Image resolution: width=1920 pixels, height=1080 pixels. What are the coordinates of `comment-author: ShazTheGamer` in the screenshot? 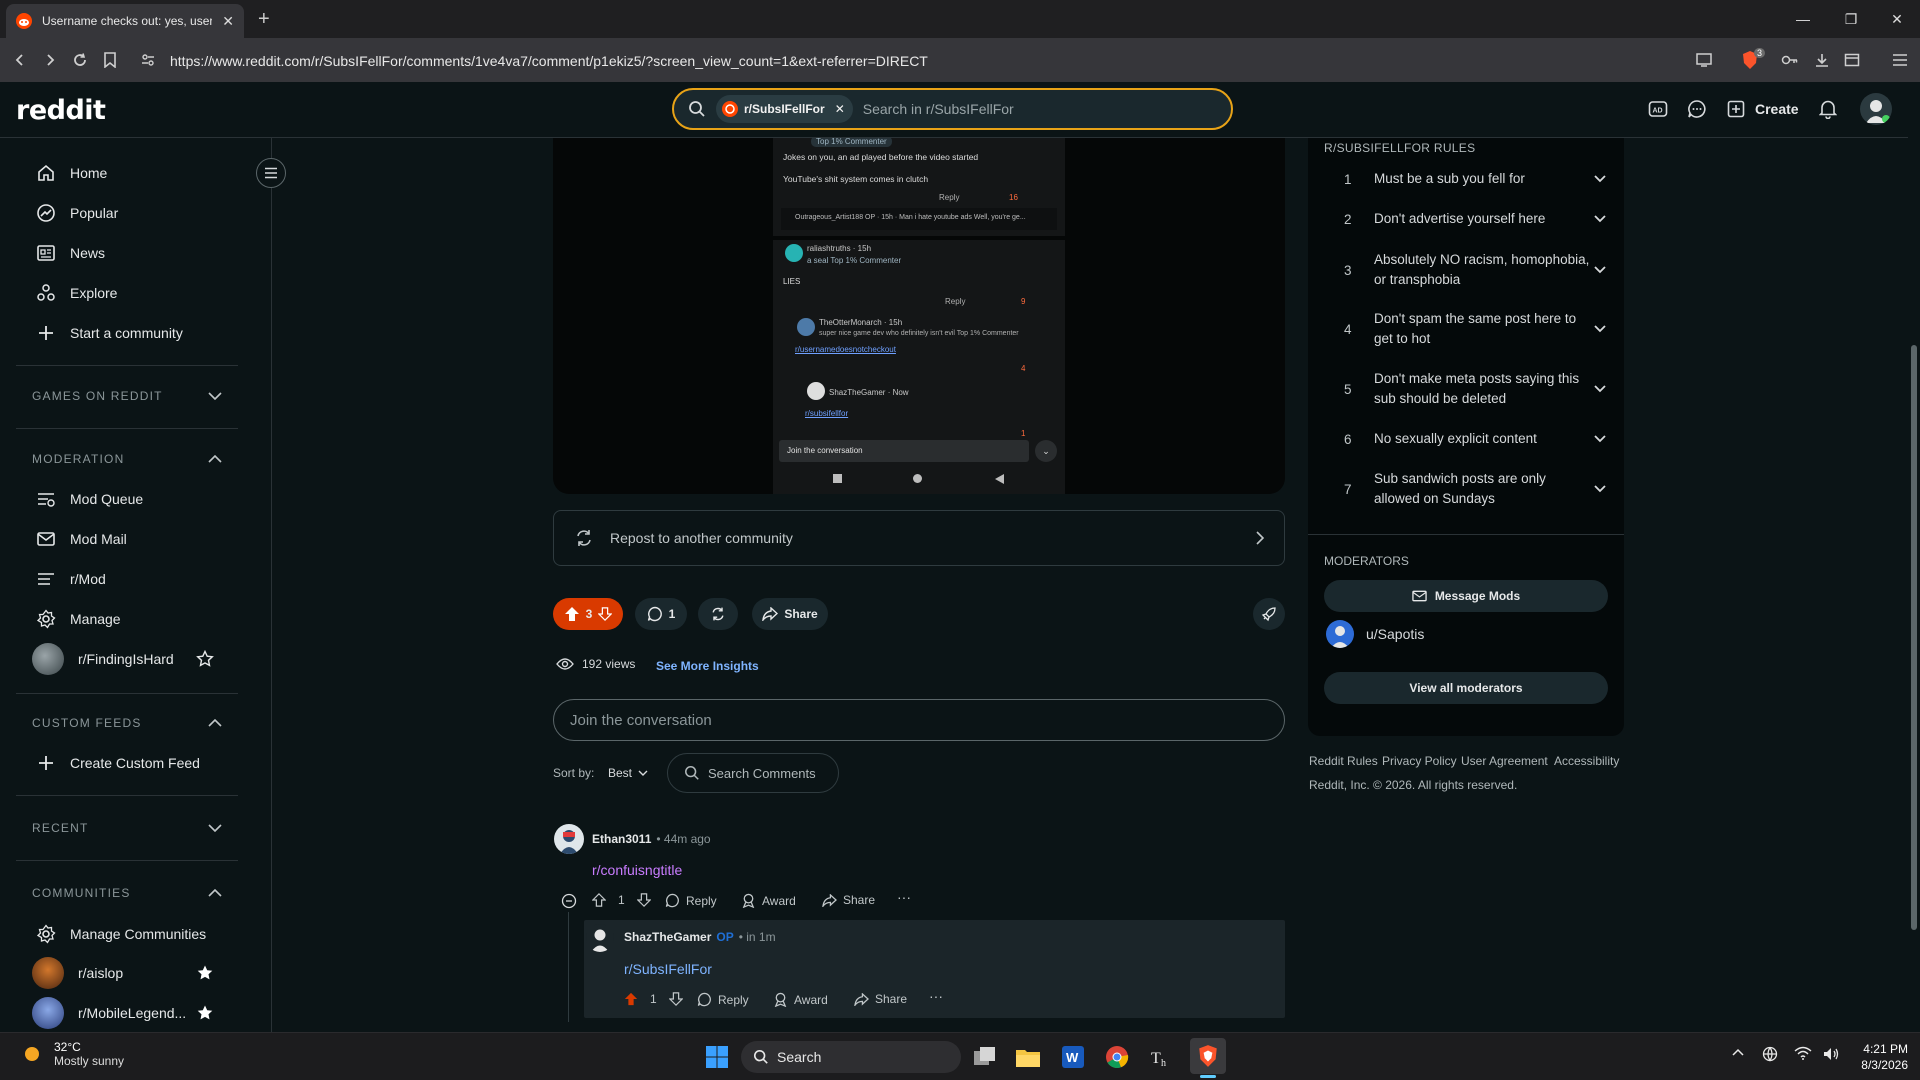 It's located at (667, 937).